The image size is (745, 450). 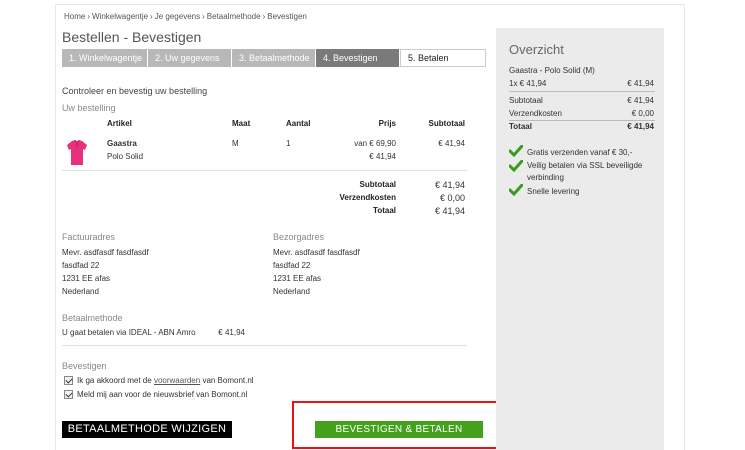 What do you see at coordinates (298, 123) in the screenshot?
I see `col-aantal: Aantal` at bounding box center [298, 123].